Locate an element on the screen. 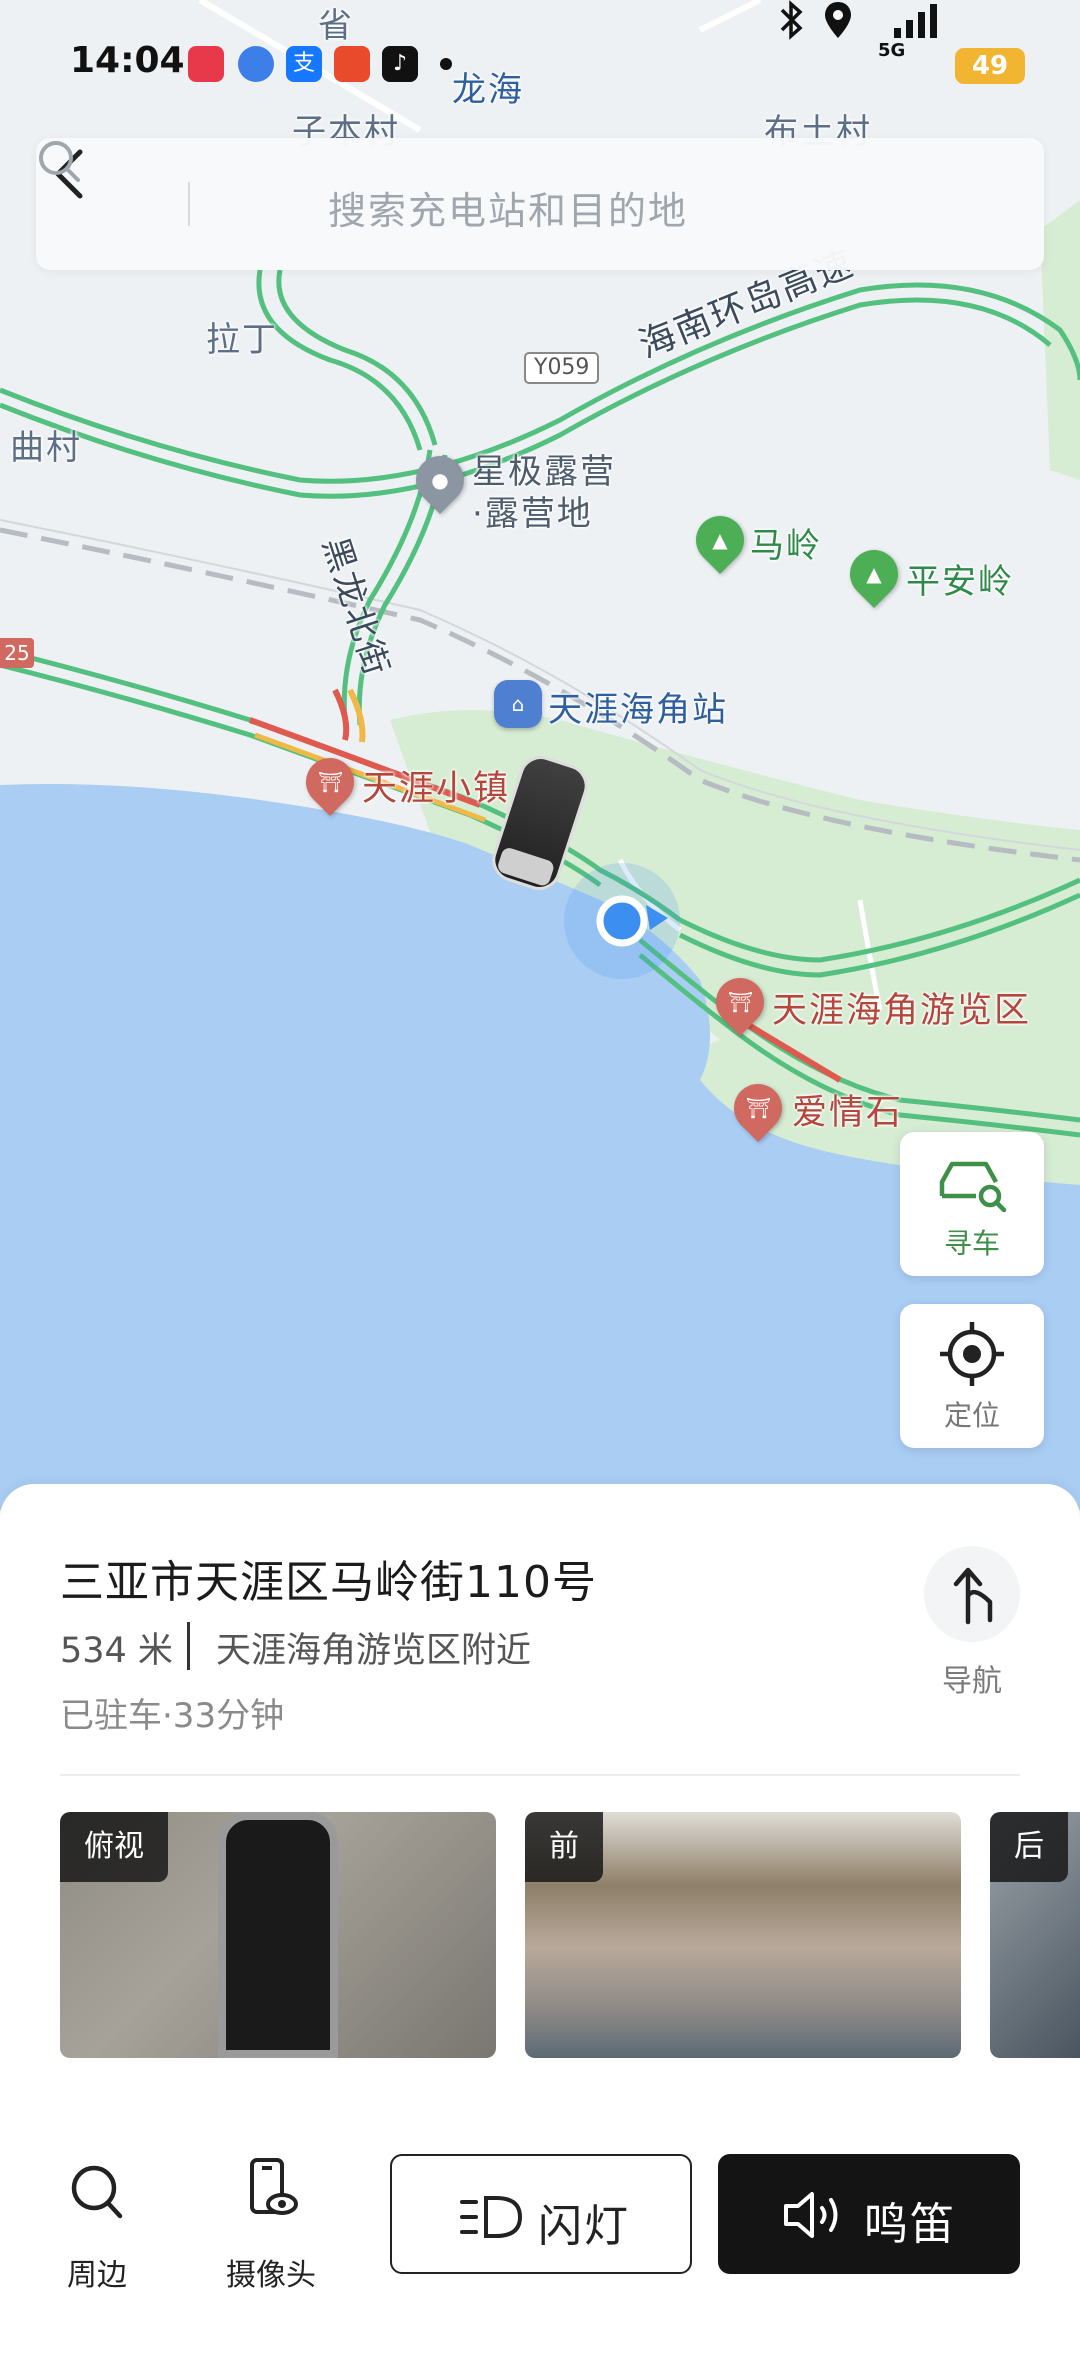  phone-camera-icon is located at coordinates (274, 2186).